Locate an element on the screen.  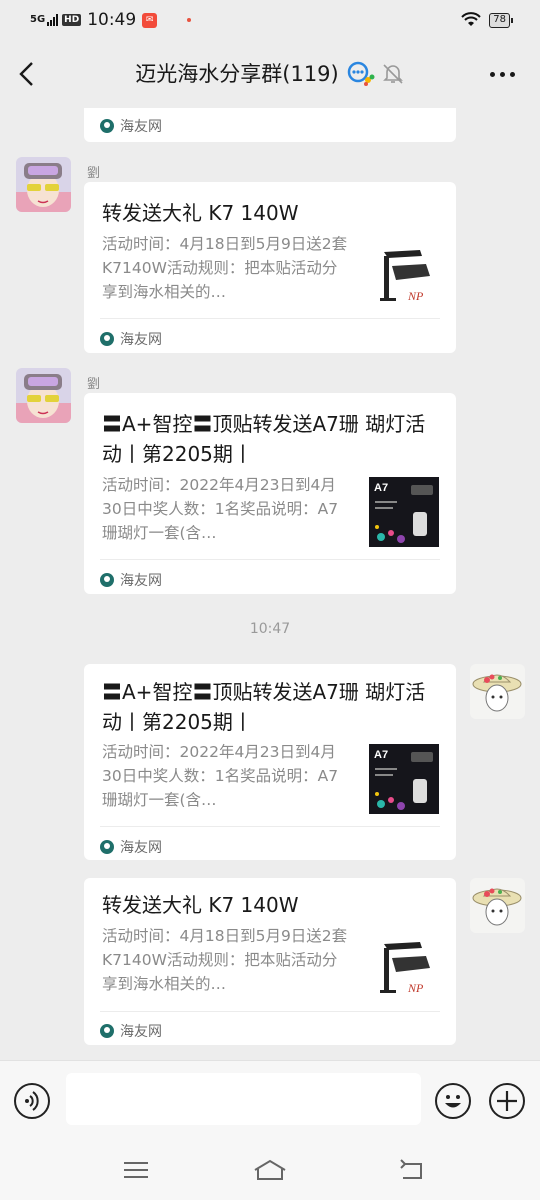
chat-title: 迈光海水分享群(119) is located at coordinates (236, 73).